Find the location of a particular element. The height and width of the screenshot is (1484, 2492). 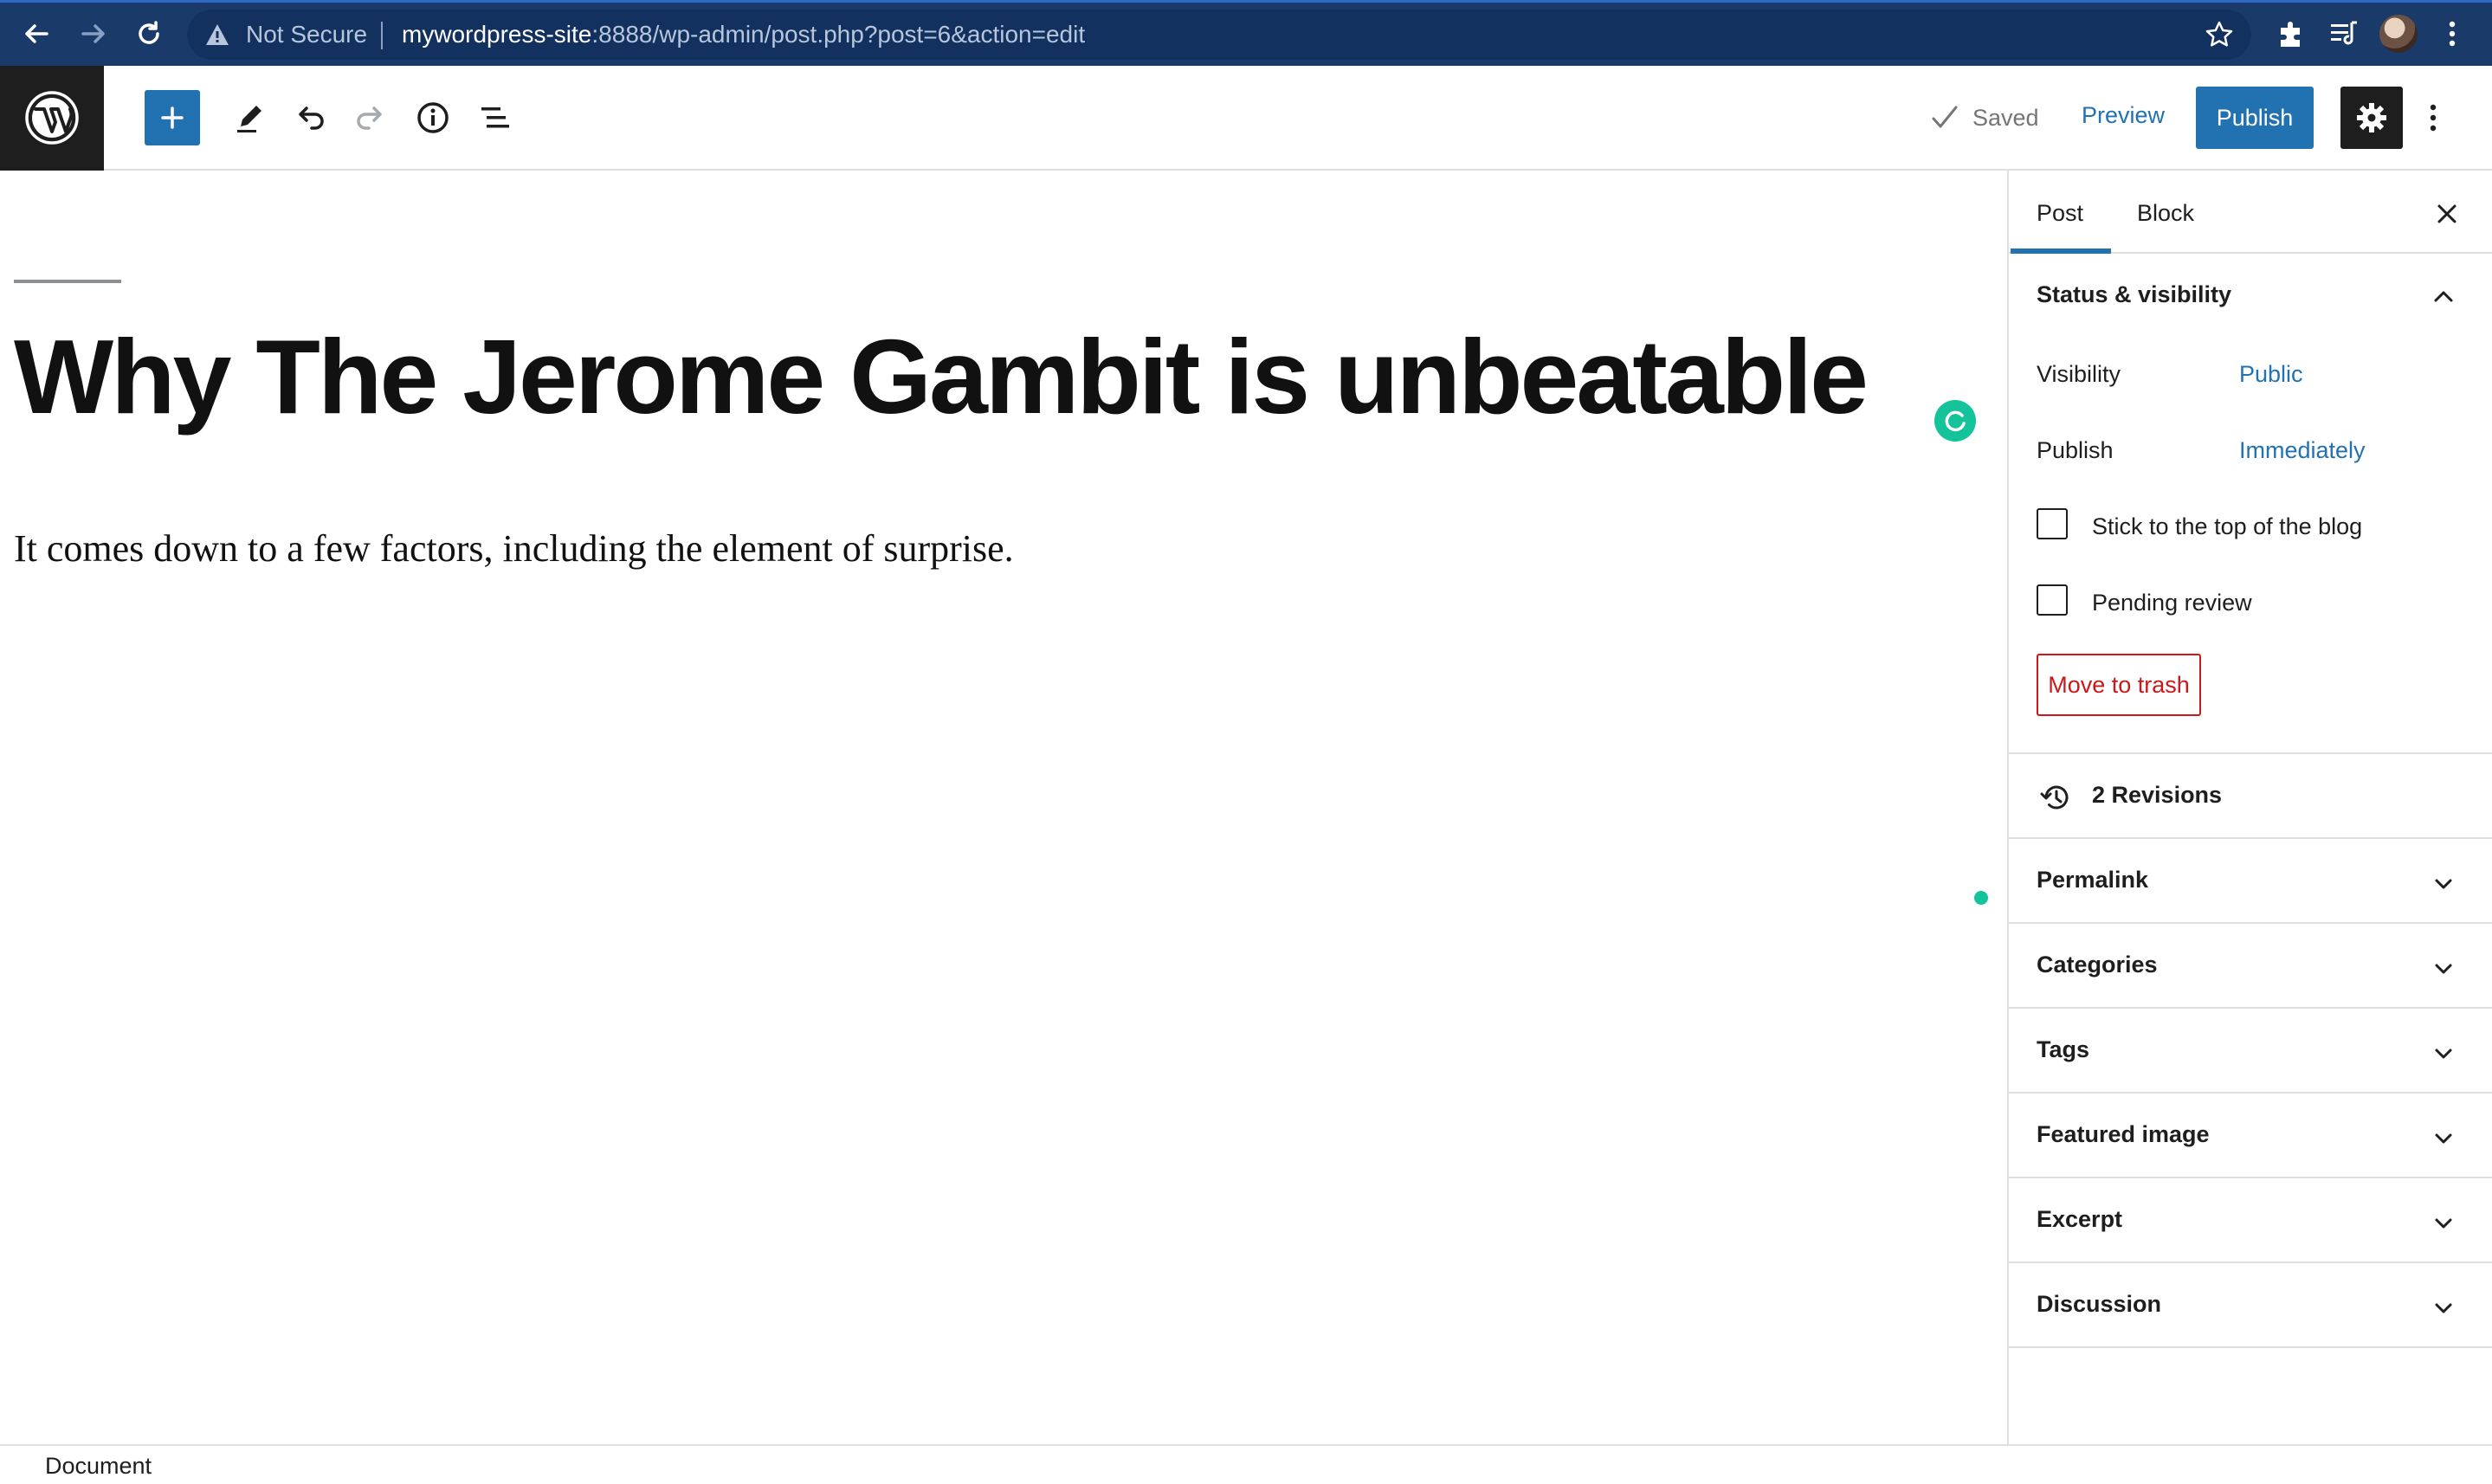

wordpress-logo-icon is located at coordinates (52, 118).